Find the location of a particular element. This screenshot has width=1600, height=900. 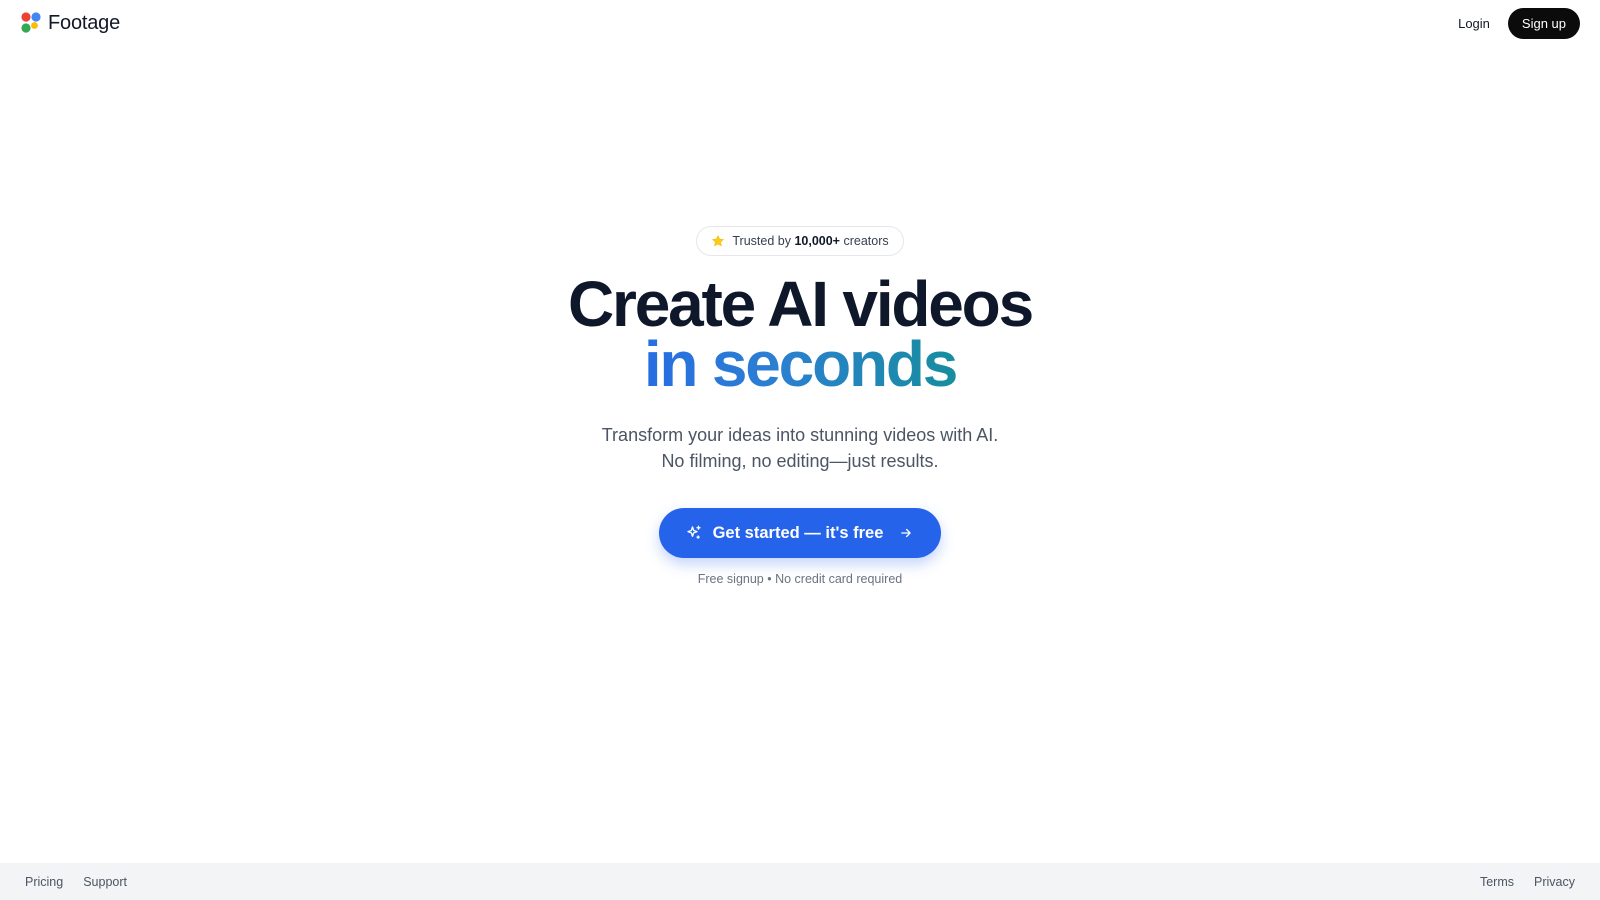

trust-text: Trusted by 10,000+ creators is located at coordinates (810, 241).